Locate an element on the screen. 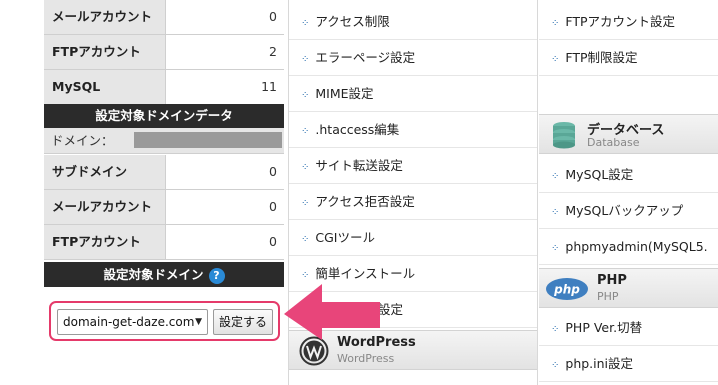 The height and width of the screenshot is (385, 718). database-section-subtitle: Database is located at coordinates (613, 142).